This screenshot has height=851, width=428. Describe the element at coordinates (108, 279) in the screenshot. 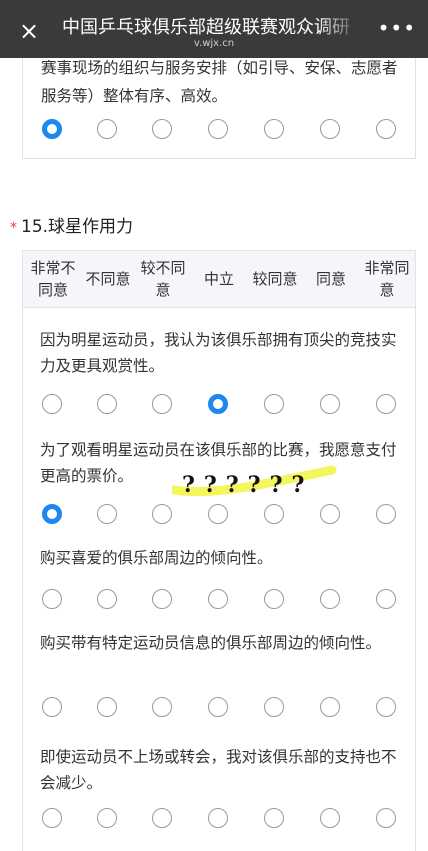

I see `scale-header-label: 不同意` at that location.